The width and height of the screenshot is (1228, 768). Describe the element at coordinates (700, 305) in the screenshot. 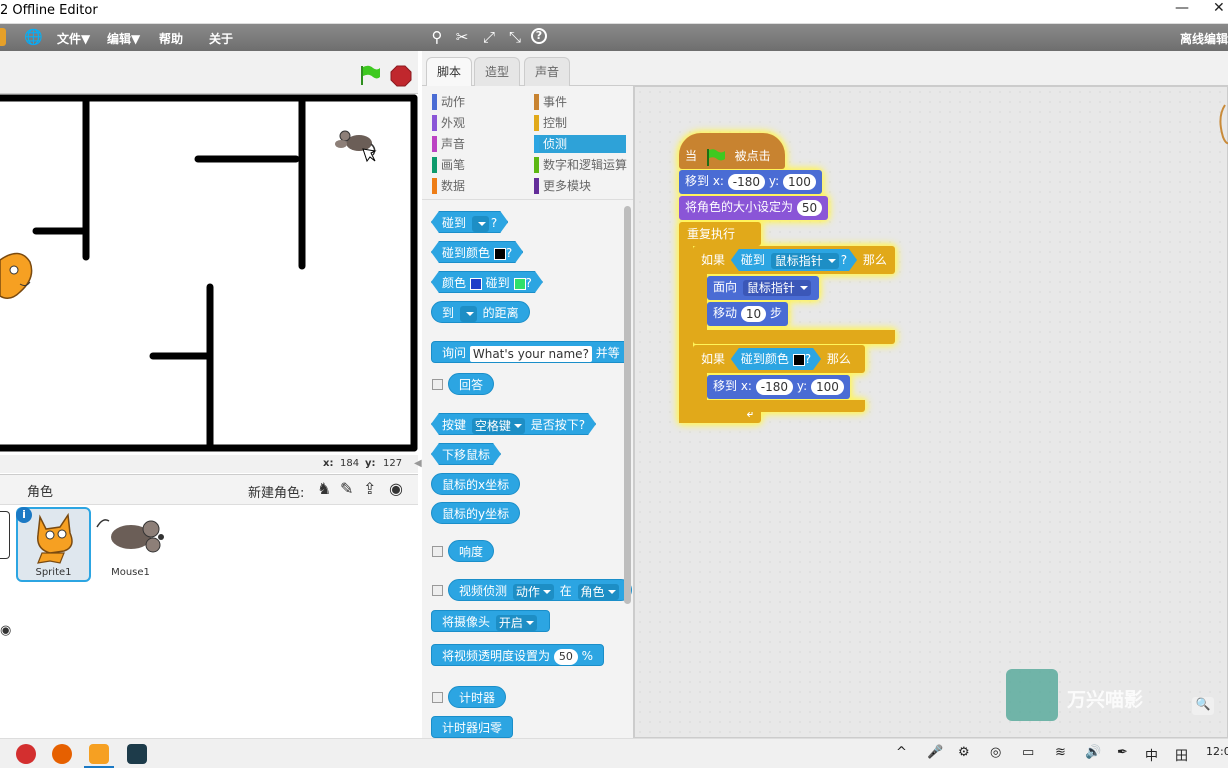

I see `if1-arm` at that location.